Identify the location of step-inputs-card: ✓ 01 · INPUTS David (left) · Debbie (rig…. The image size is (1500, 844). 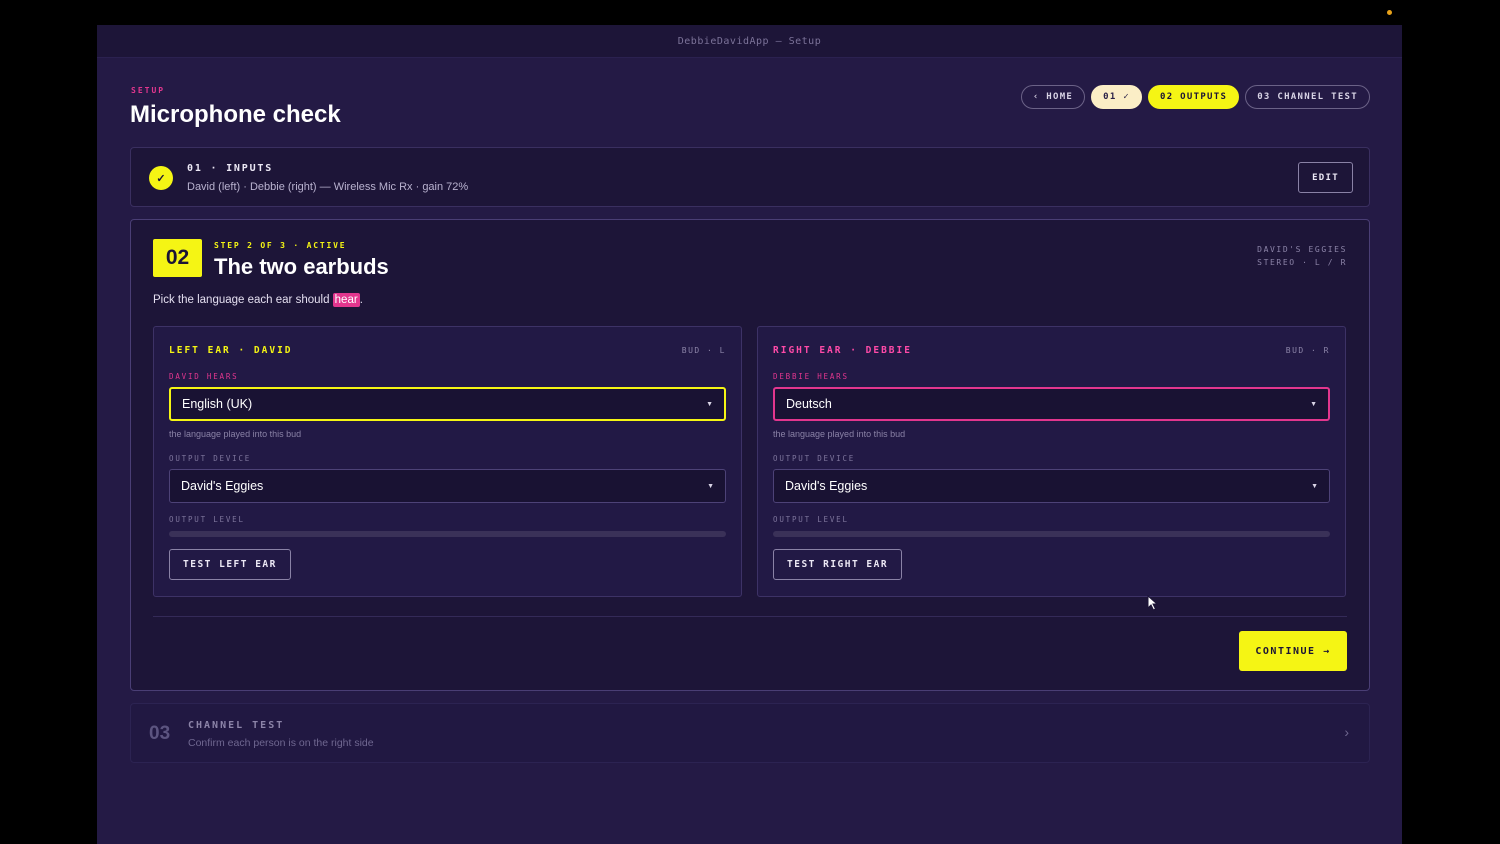
(750, 177).